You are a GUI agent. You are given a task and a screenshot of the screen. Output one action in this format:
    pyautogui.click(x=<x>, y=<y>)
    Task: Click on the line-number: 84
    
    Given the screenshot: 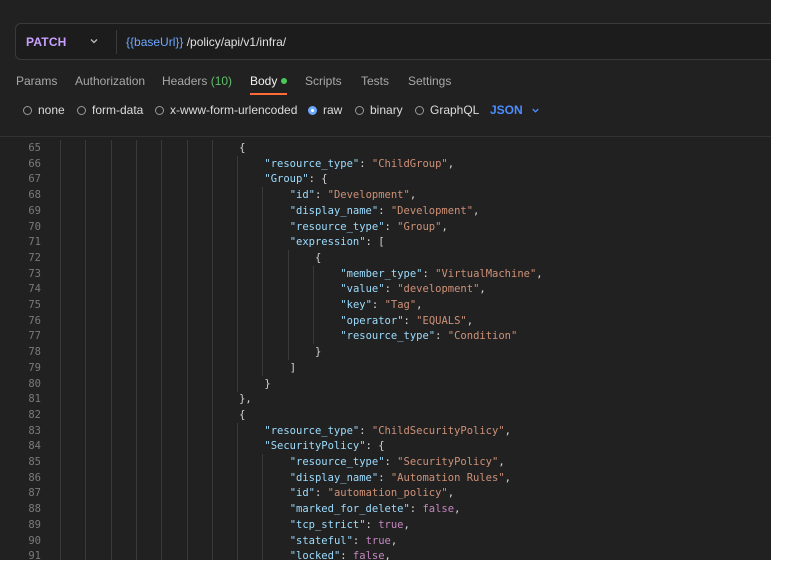 What is the action you would take?
    pyautogui.click(x=34, y=446)
    